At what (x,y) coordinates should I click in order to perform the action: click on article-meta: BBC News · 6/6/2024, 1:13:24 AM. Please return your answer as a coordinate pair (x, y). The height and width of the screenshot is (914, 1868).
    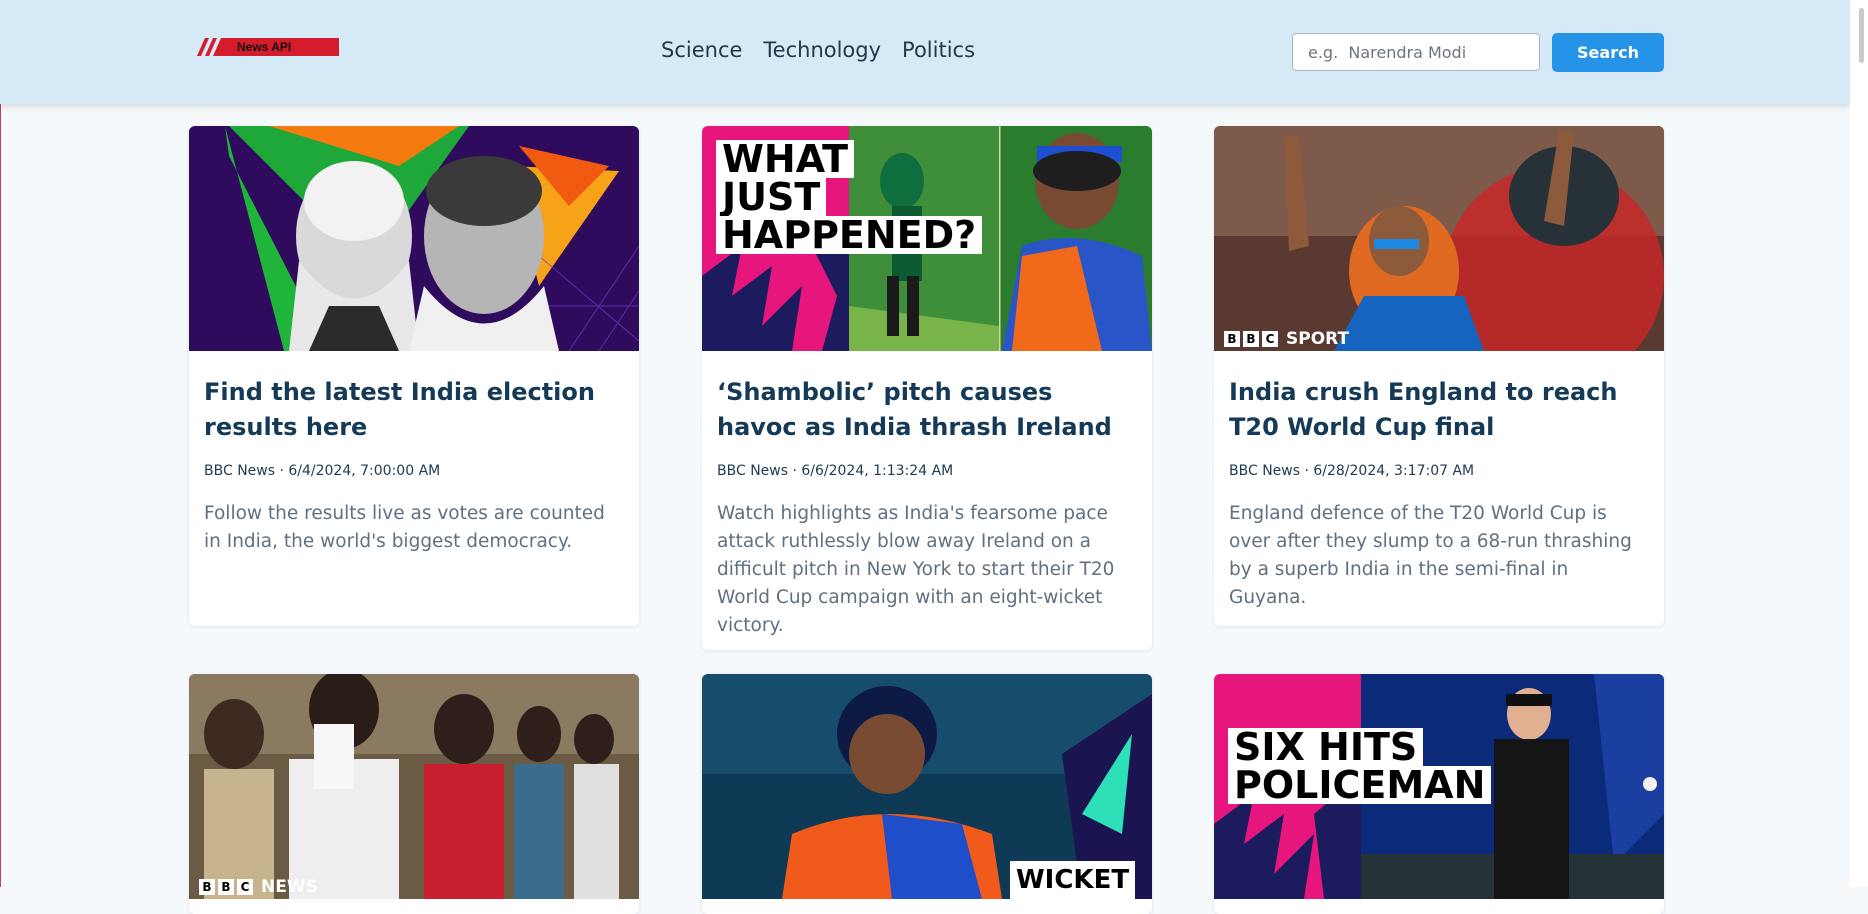
    Looking at the image, I should click on (835, 471).